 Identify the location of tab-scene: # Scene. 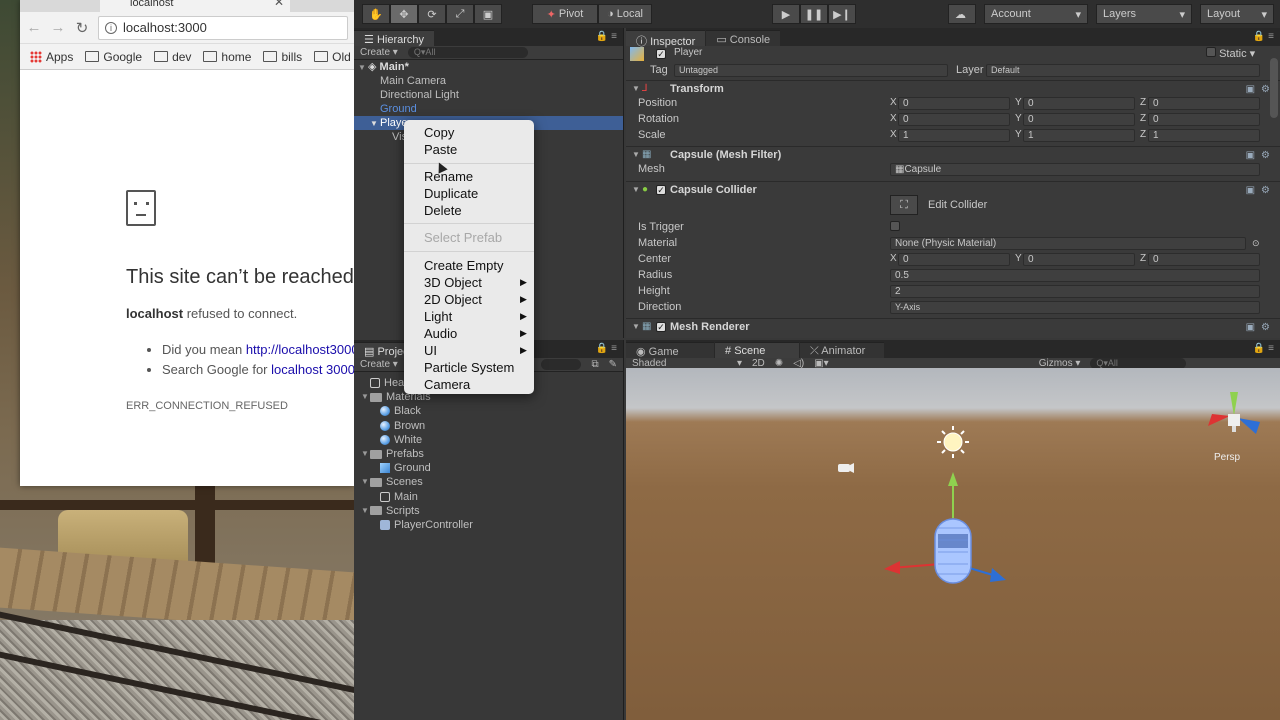
(757, 350).